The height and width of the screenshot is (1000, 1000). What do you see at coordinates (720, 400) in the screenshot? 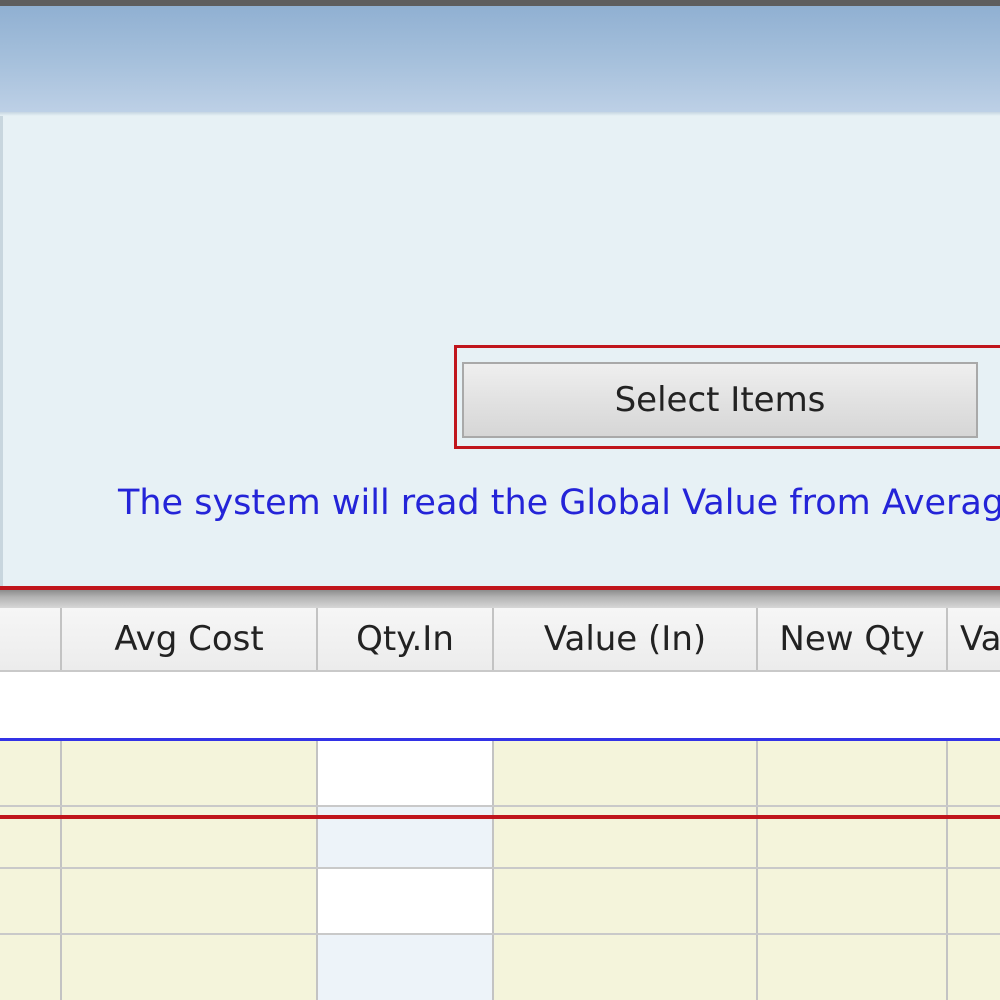
I see `select-items-button: Select Items` at bounding box center [720, 400].